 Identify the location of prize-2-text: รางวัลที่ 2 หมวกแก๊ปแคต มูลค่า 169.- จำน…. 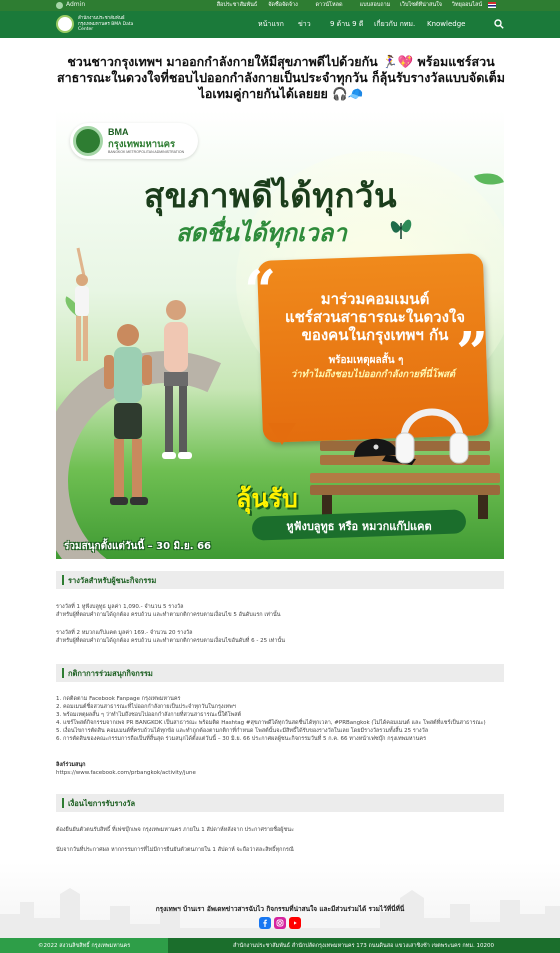
(280, 637).